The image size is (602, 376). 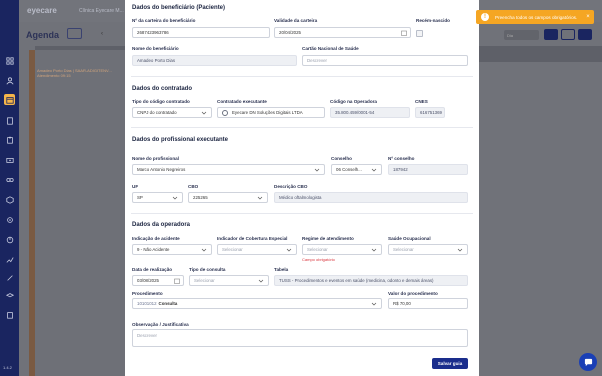 What do you see at coordinates (9, 120) in the screenshot?
I see `document-icon` at bounding box center [9, 120].